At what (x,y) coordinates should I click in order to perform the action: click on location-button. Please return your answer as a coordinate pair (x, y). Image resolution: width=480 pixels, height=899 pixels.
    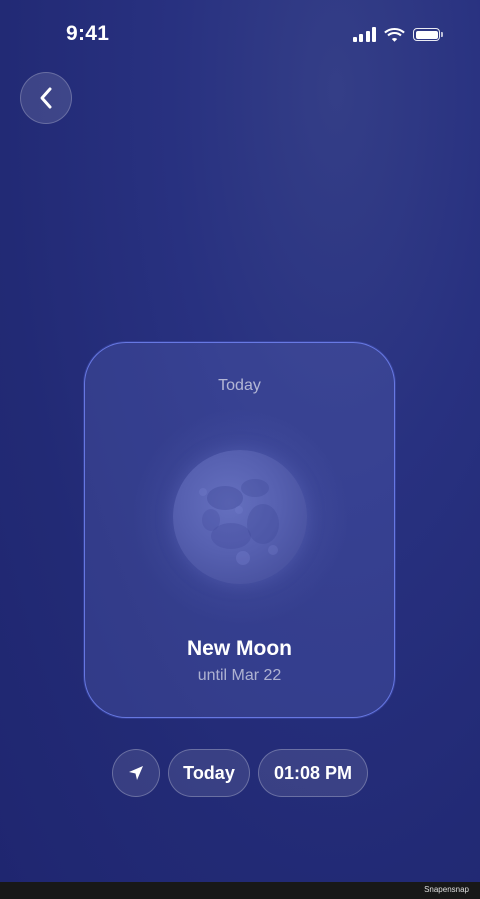
    Looking at the image, I should click on (136, 773).